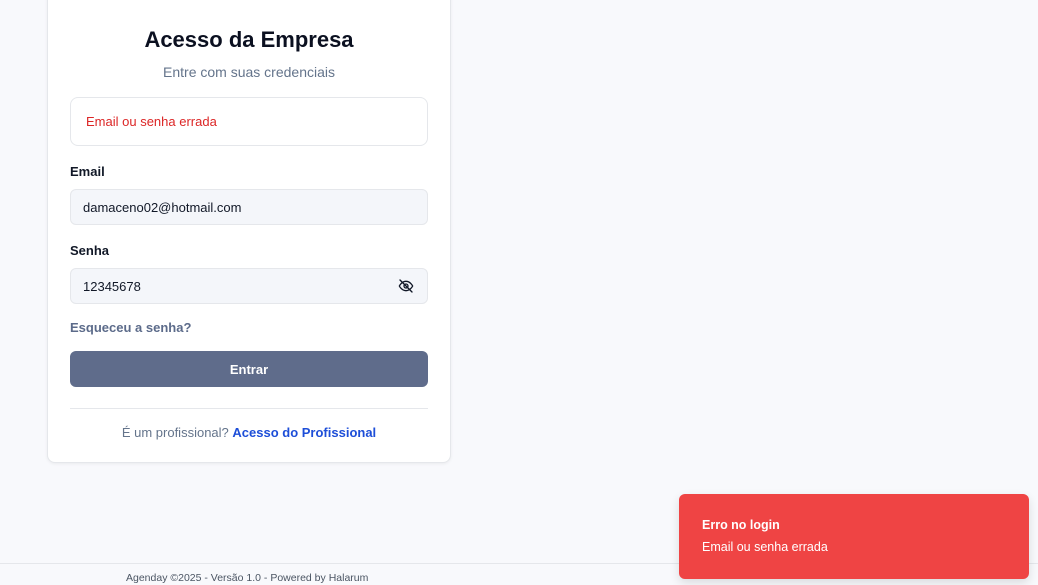  I want to click on email-label: Email, so click(87, 171).